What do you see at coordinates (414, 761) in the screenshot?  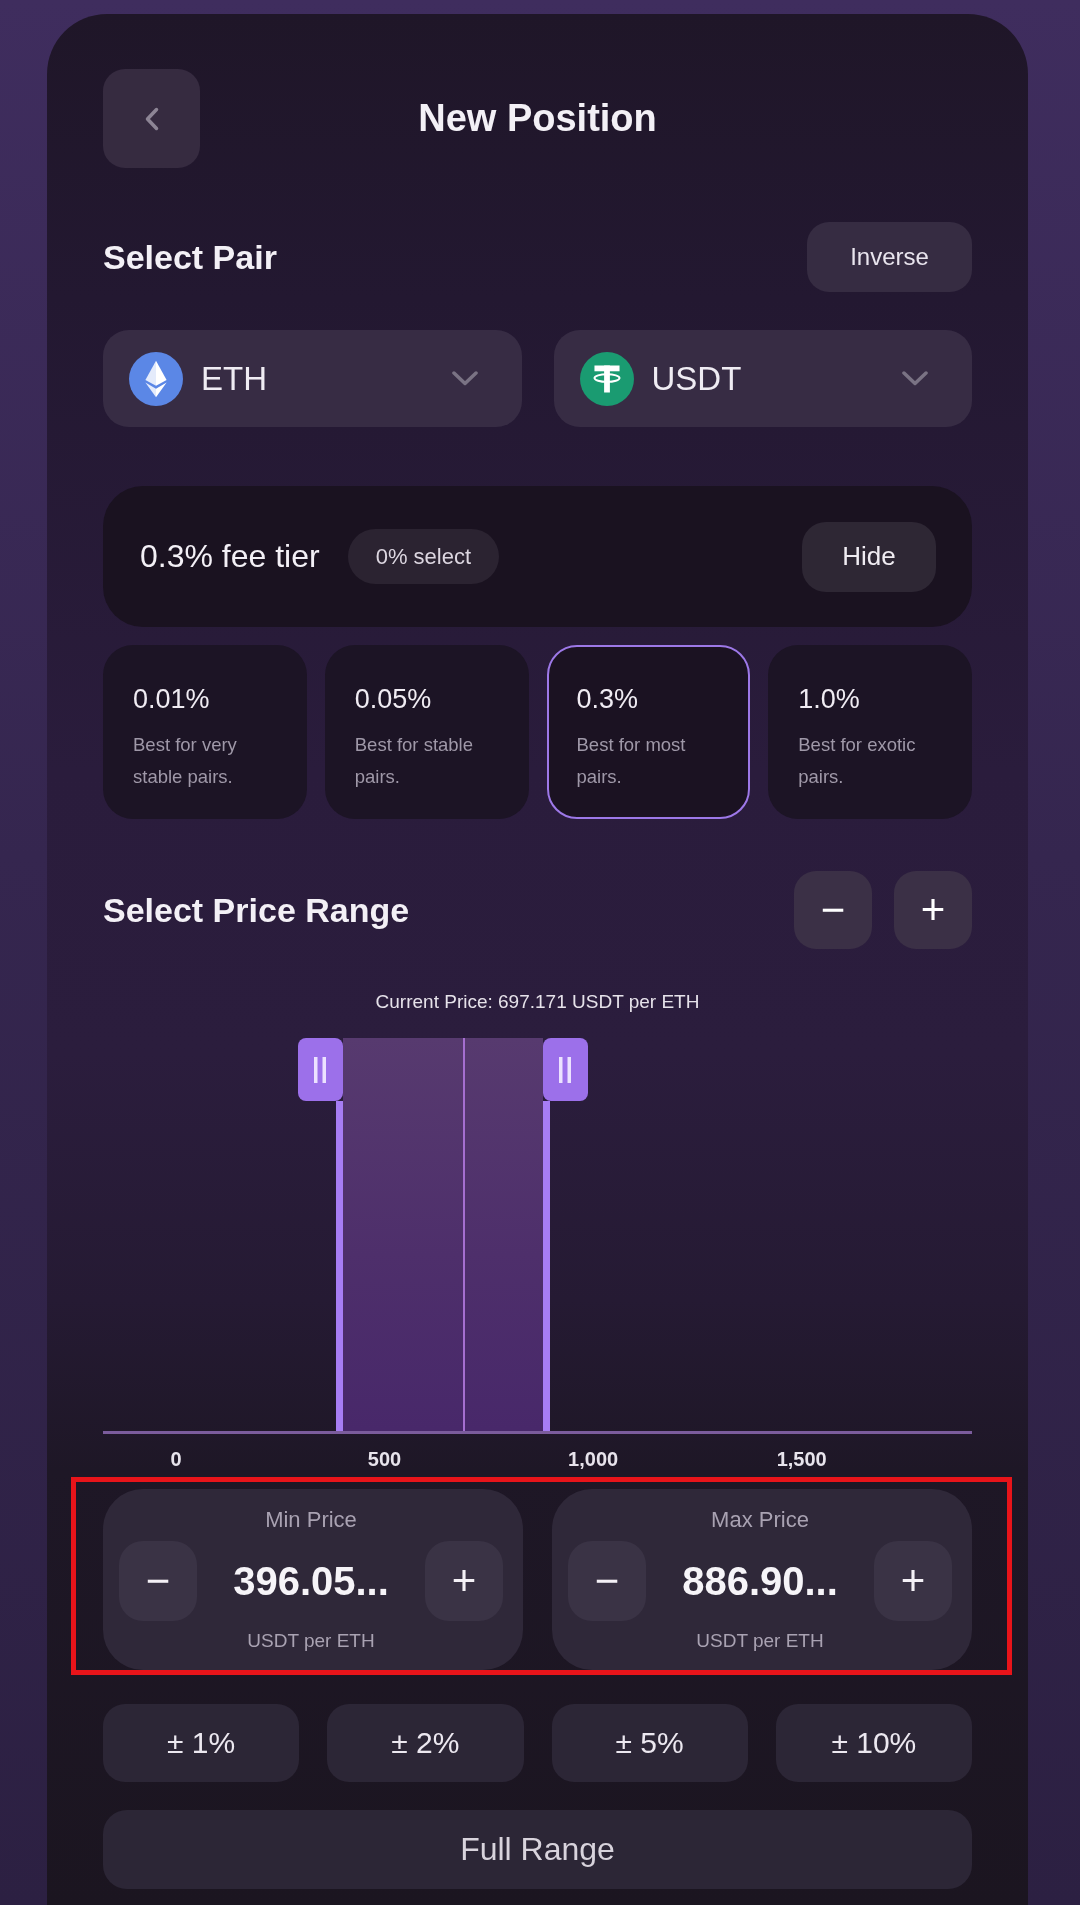 I see `fee-description: Best for stable pairs.` at bounding box center [414, 761].